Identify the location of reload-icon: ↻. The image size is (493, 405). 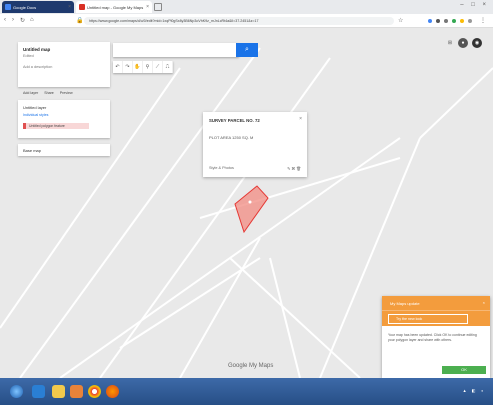
(22, 20).